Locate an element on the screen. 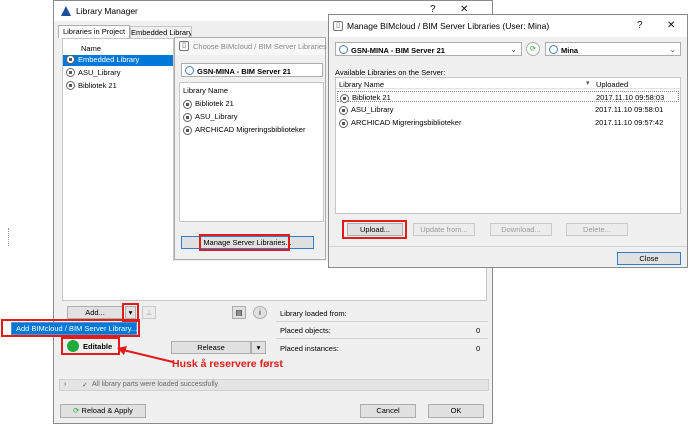 This screenshot has height=424, width=688. row-name-cell: ARCHICAD Migreringsbiblioteker is located at coordinates (400, 123).